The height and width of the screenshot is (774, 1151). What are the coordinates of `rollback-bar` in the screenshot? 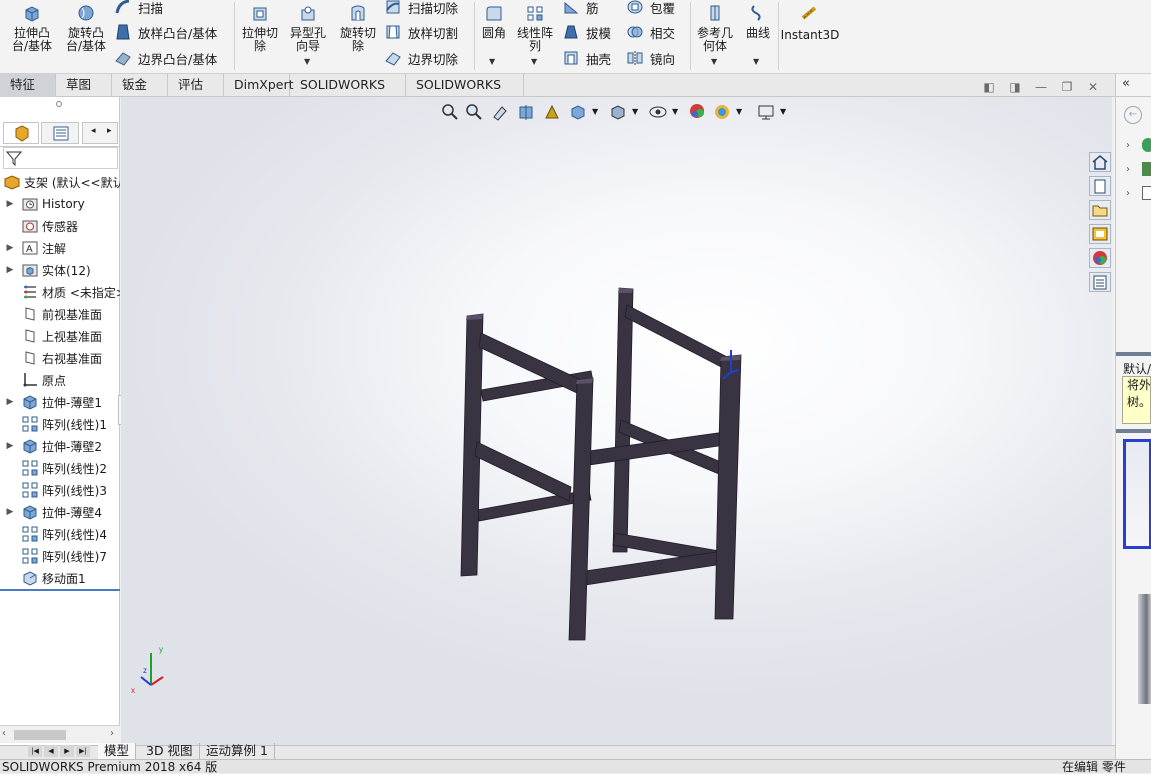 It's located at (60, 590).